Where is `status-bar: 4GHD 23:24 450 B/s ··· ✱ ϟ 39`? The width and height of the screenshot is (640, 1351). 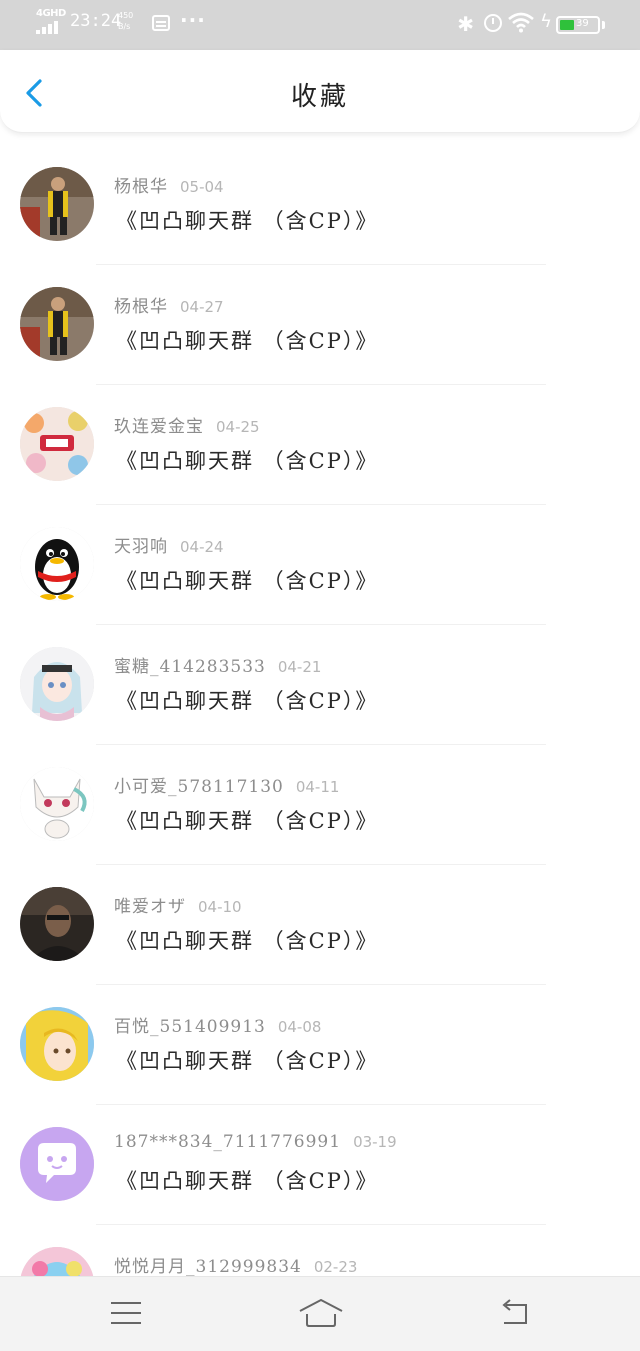 status-bar: 4GHD 23:24 450 B/s ··· ✱ ϟ 39 is located at coordinates (320, 25).